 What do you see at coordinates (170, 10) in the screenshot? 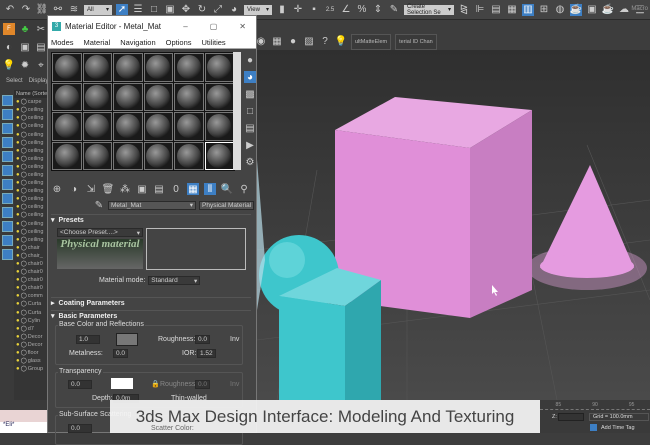
I see `window-crossing-icon: ▣` at bounding box center [170, 10].